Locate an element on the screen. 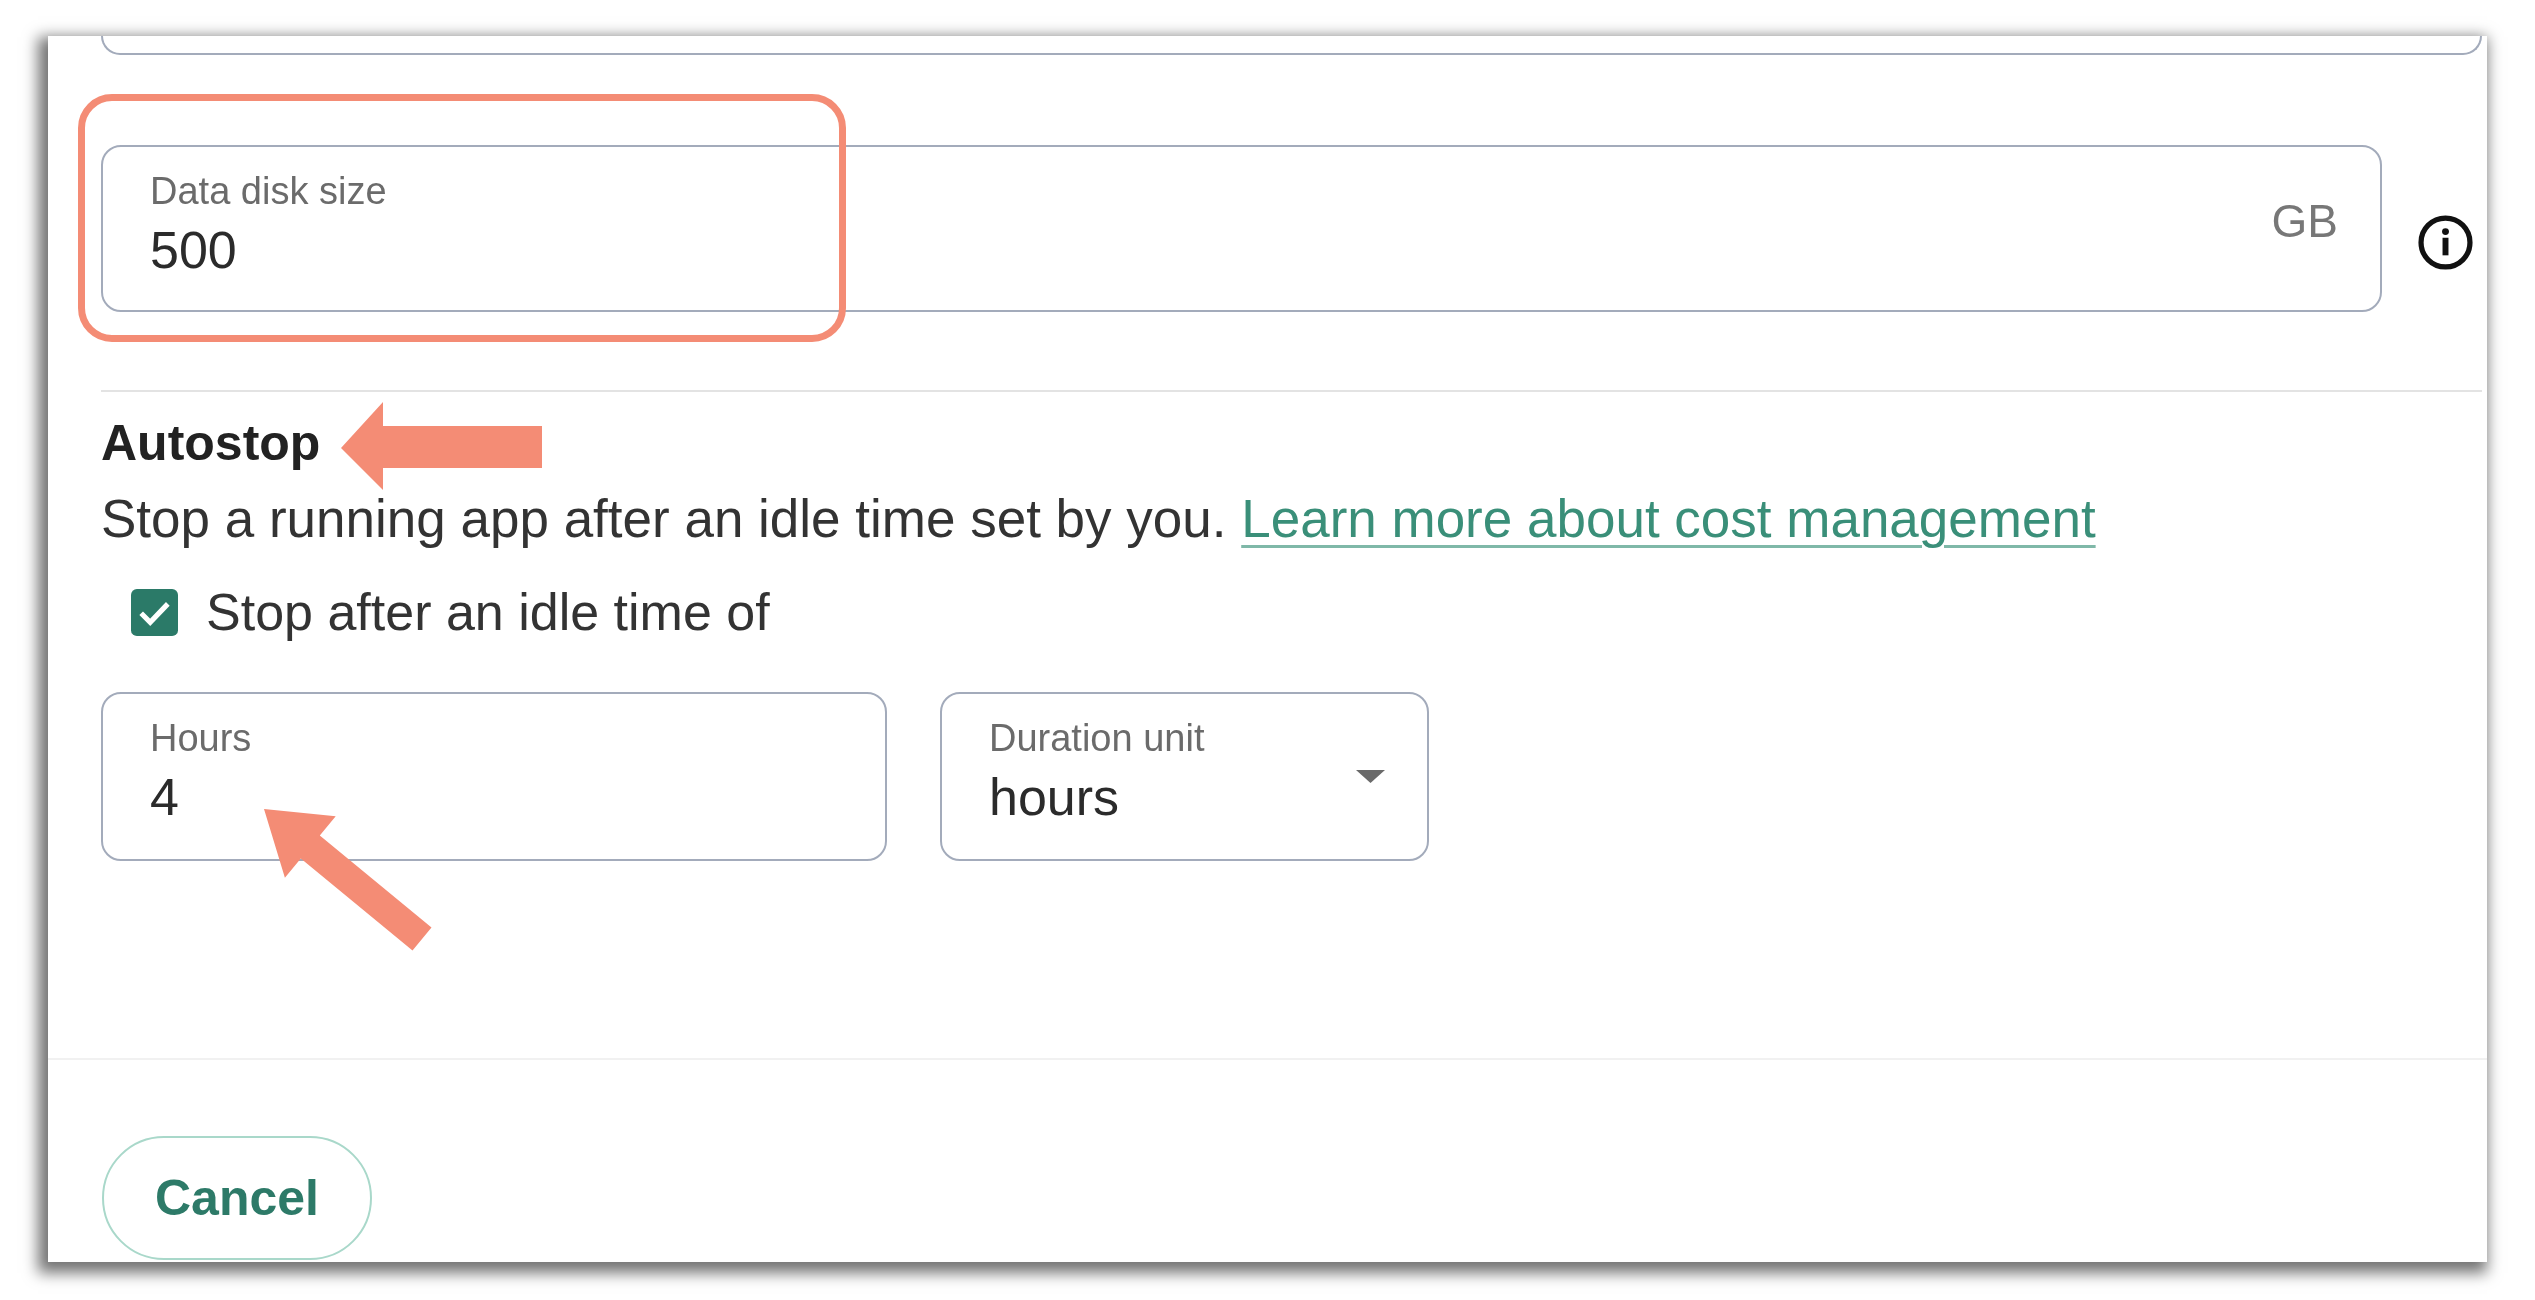 The width and height of the screenshot is (2535, 1300). checkbox-label: Stop after an idle time of is located at coordinates (488, 612).